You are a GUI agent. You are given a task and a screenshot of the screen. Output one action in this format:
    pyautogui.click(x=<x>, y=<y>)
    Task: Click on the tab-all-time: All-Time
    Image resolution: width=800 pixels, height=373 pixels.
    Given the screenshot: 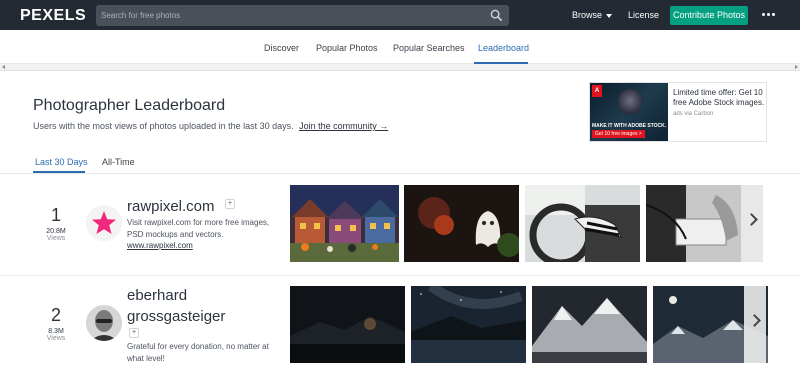 What is the action you would take?
    pyautogui.click(x=118, y=162)
    